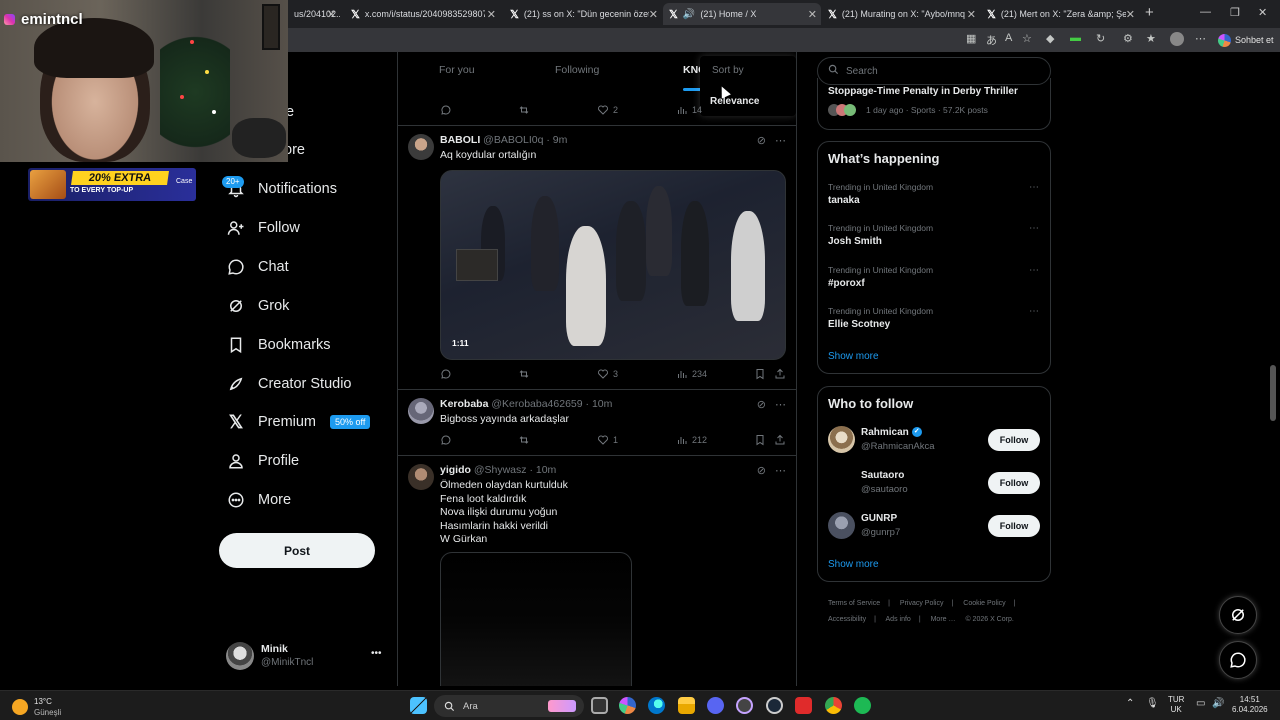 The width and height of the screenshot is (1280, 720). What do you see at coordinates (844, 200) in the screenshot?
I see `trend-name: tanaka` at bounding box center [844, 200].